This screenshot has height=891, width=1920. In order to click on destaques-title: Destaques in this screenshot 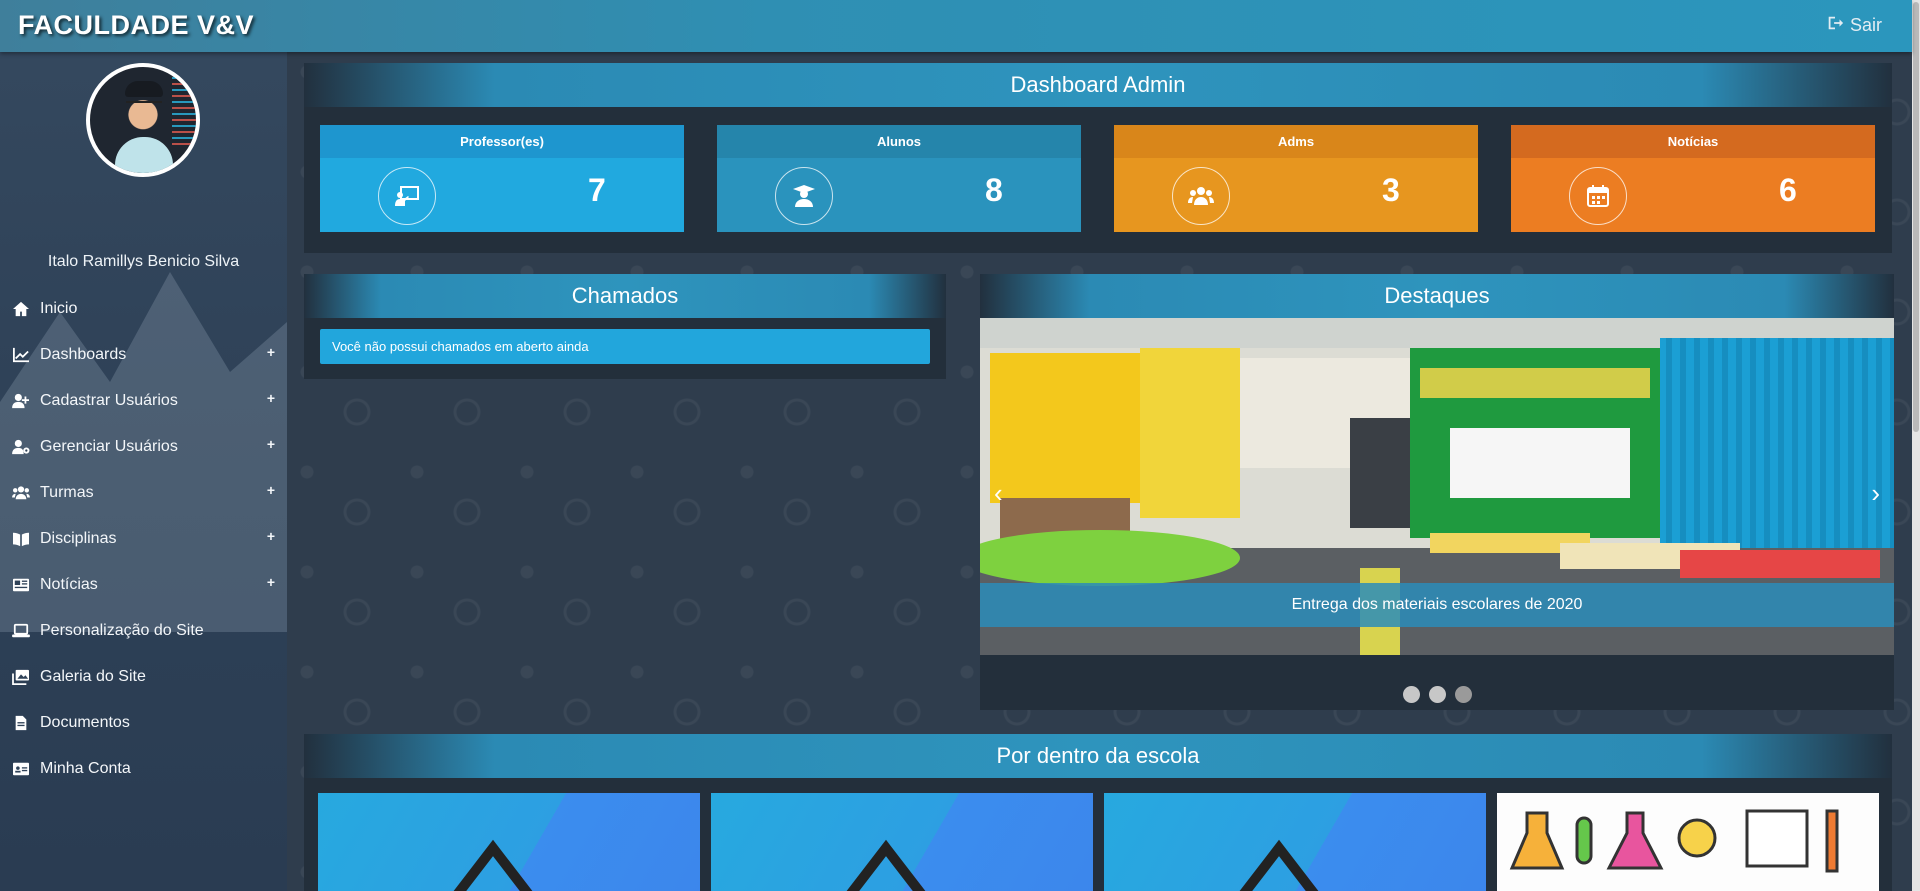, I will do `click(1437, 296)`.